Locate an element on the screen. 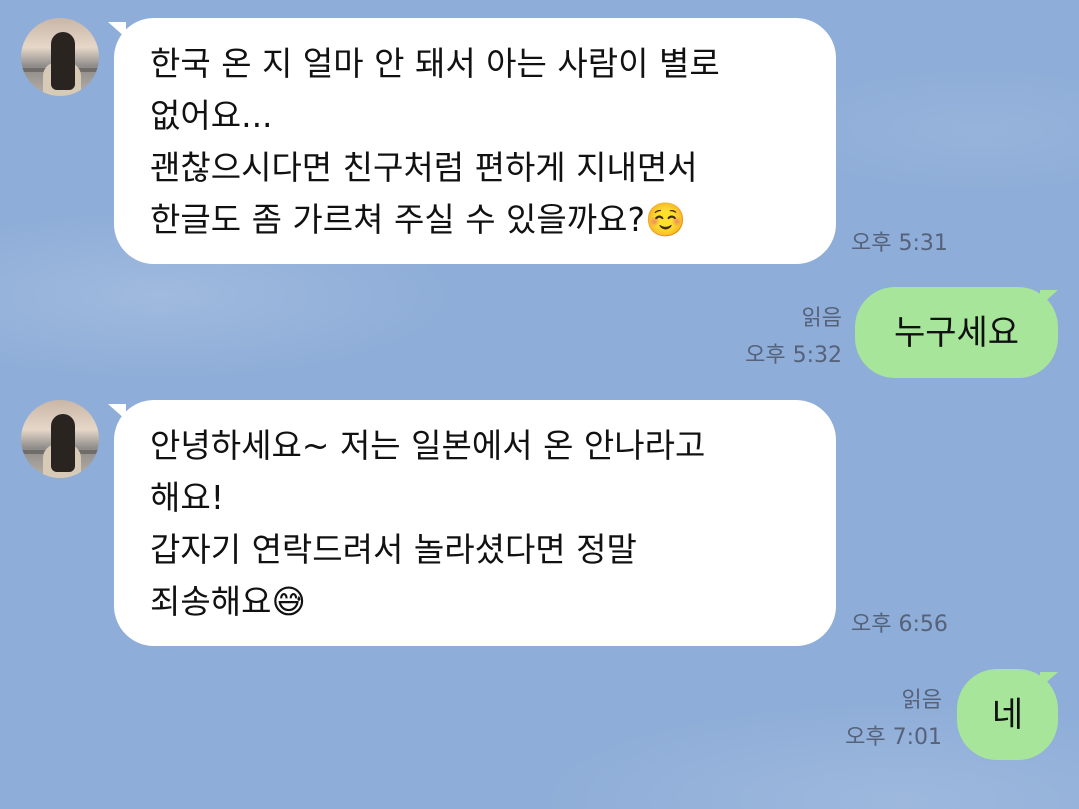  message-bubble-outgoing: 네 is located at coordinates (1007, 714).